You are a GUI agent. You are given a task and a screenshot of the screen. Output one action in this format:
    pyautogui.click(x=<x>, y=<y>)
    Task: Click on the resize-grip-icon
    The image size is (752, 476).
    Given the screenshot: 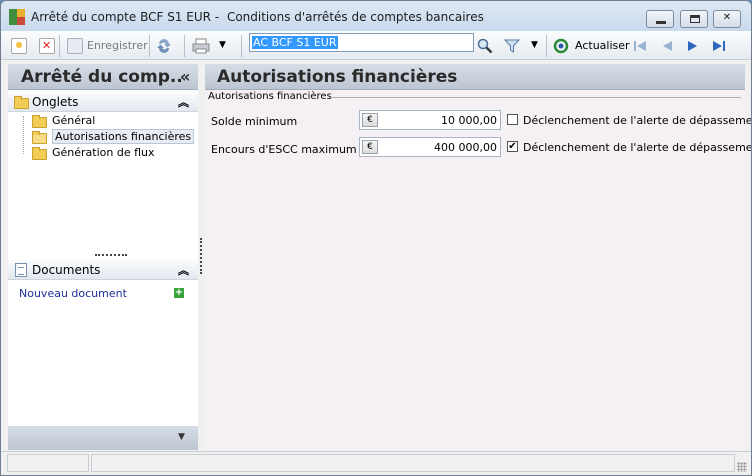 What is the action you would take?
    pyautogui.click(x=742, y=467)
    